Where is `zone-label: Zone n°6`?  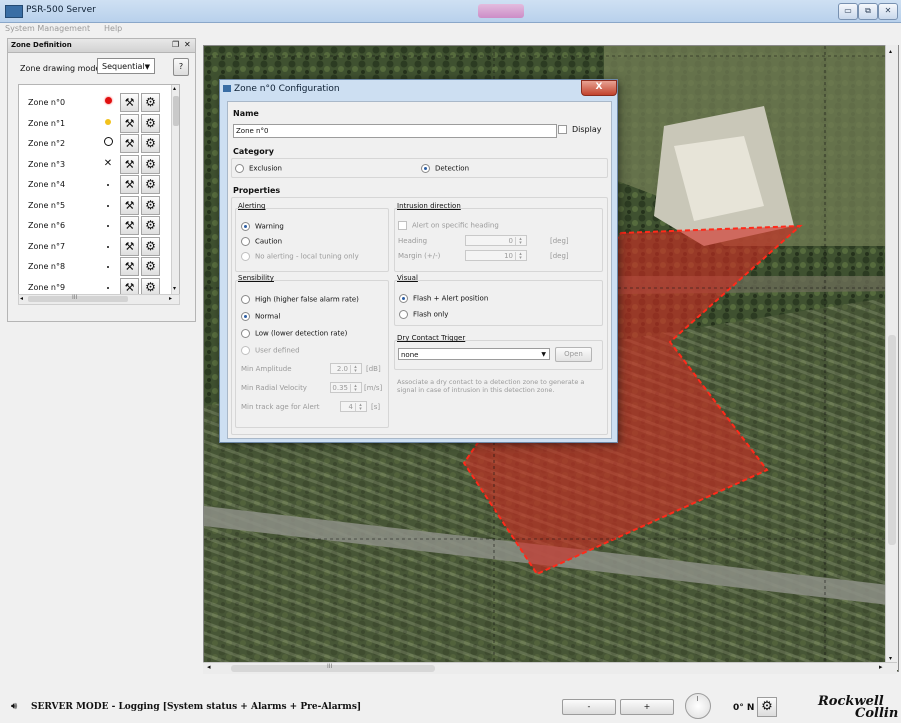 zone-label: Zone n°6 is located at coordinates (47, 225).